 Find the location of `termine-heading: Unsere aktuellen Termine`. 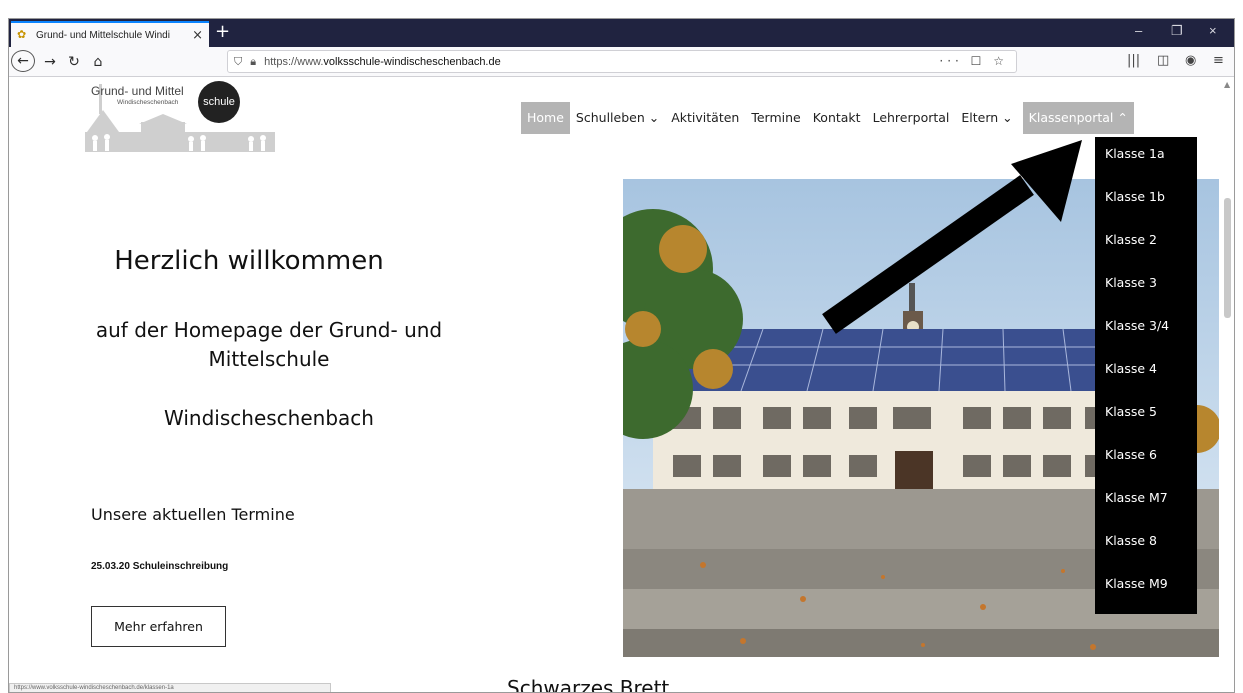

termine-heading: Unsere aktuellen Termine is located at coordinates (193, 514).